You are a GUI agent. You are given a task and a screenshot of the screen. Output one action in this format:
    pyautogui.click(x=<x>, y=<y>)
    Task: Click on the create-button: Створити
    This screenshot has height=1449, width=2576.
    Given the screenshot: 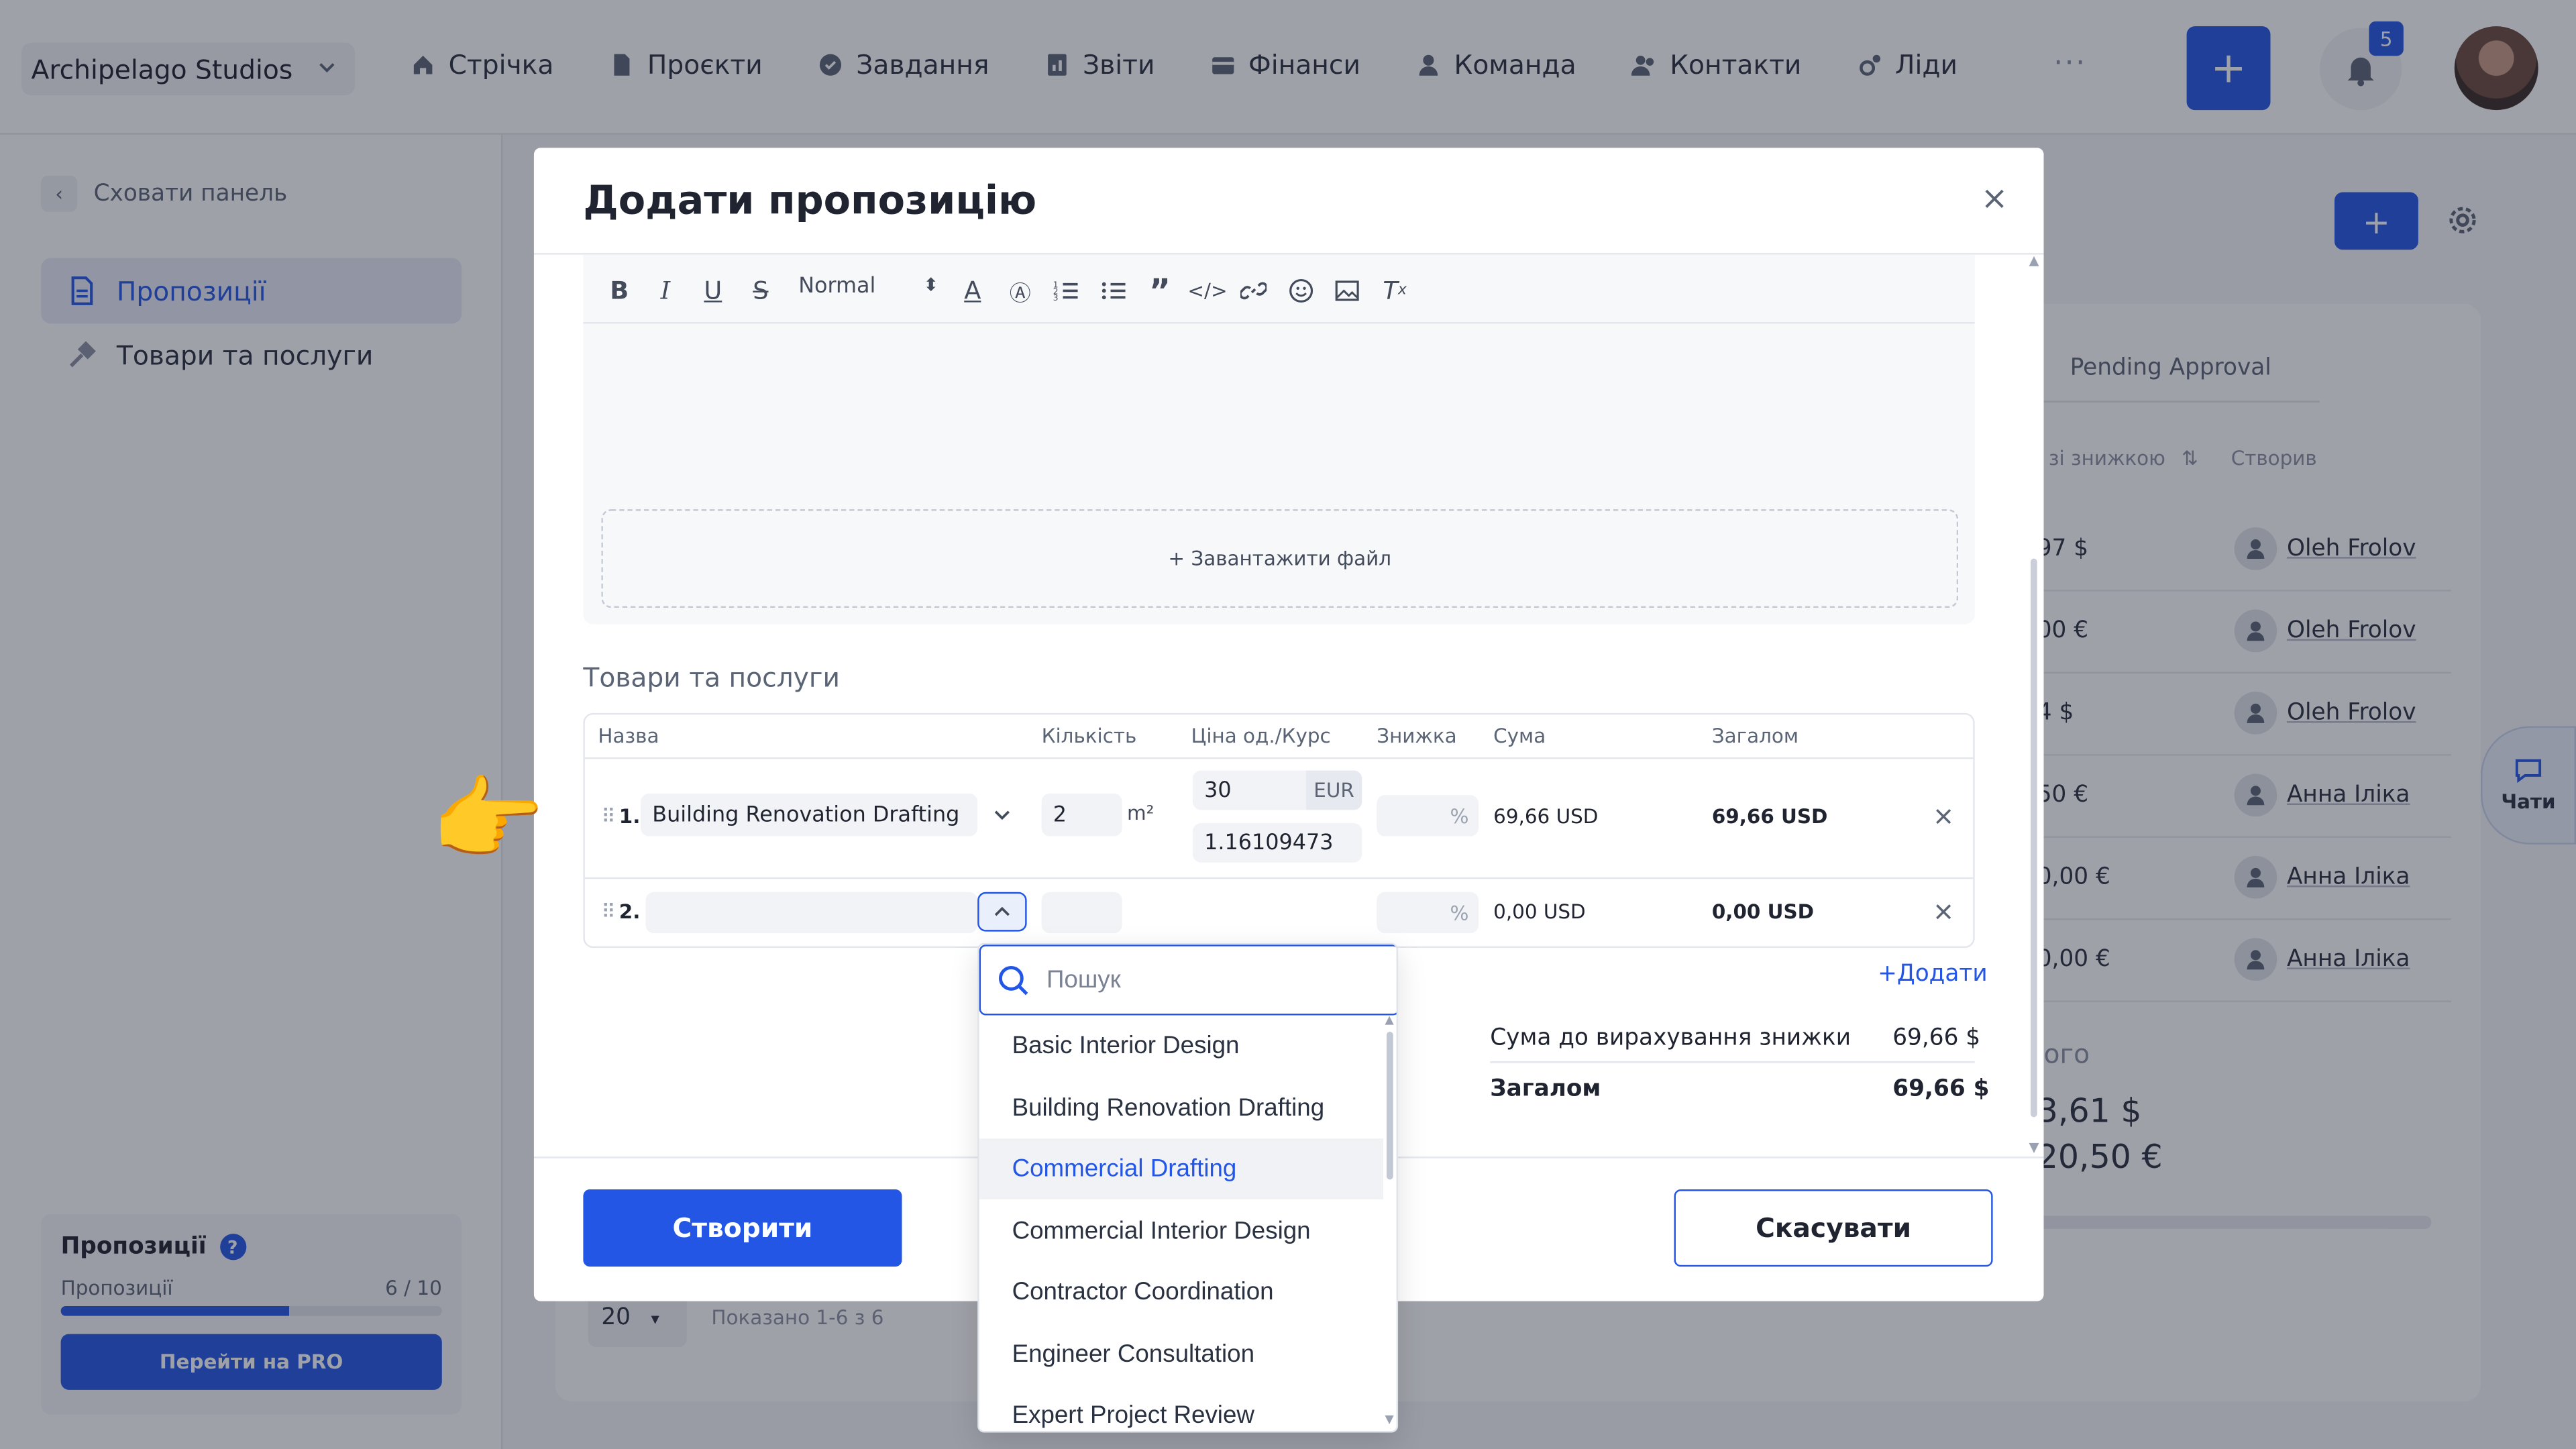 What is the action you would take?
    pyautogui.click(x=742, y=1228)
    